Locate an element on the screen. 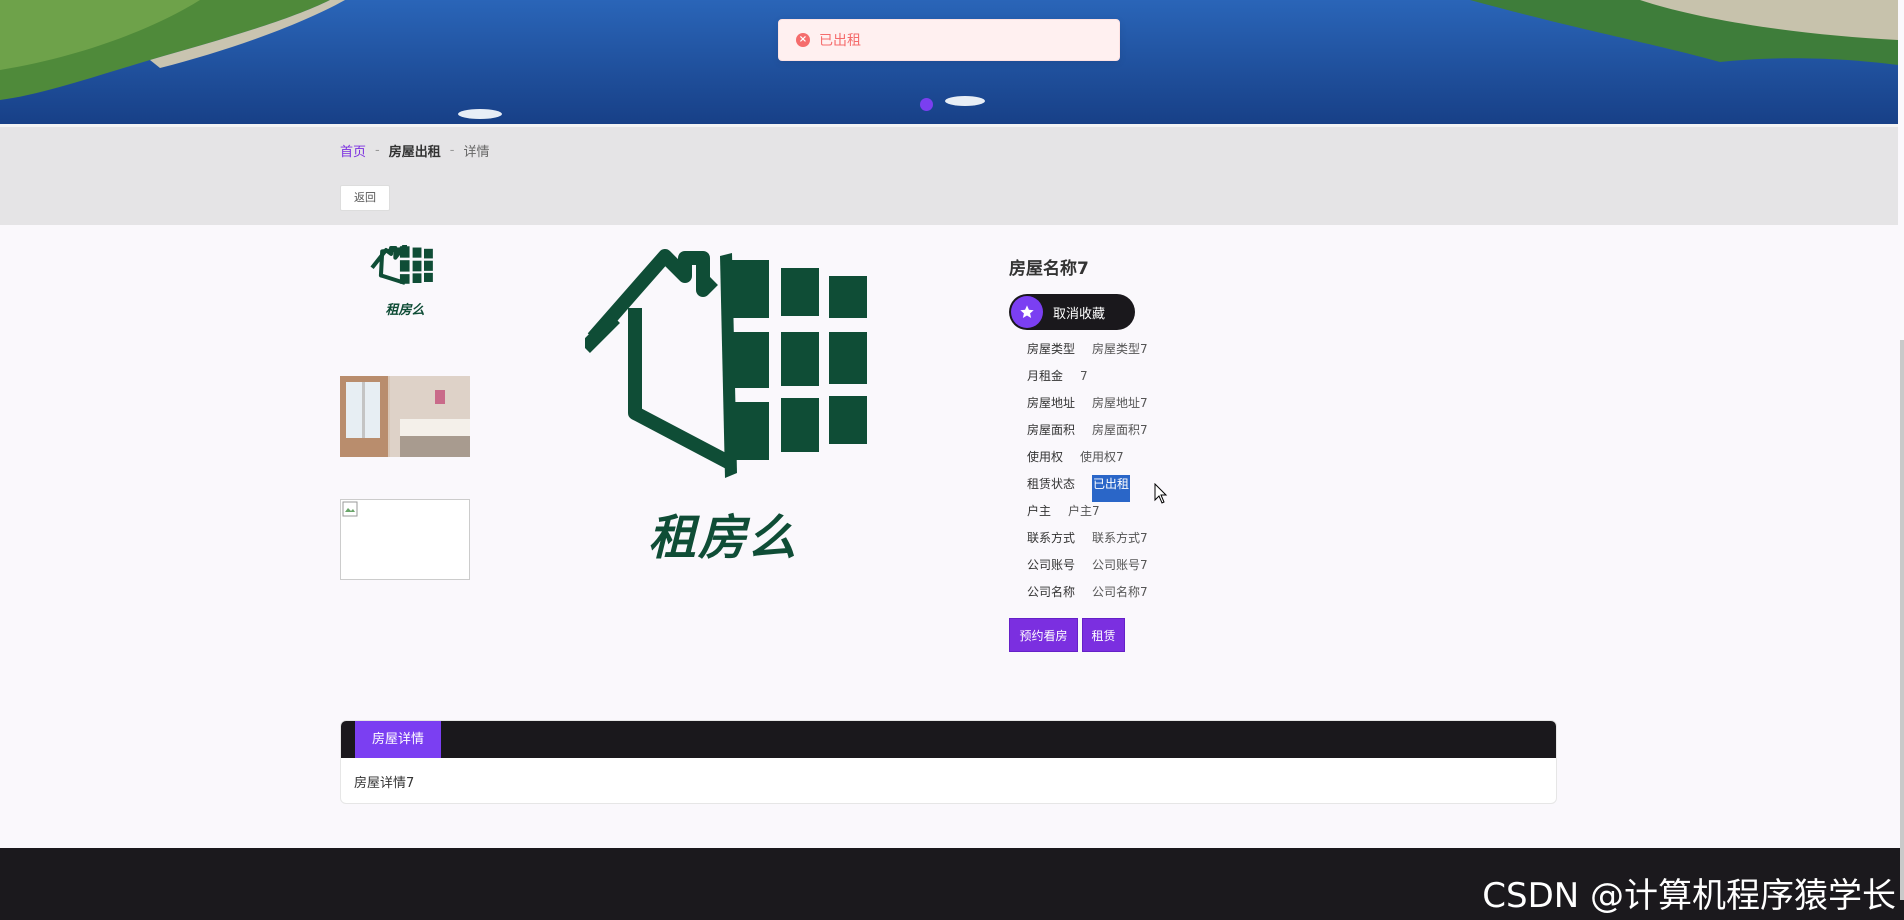  info-row-owner: 户主 户主7 is located at coordinates (1087, 515).